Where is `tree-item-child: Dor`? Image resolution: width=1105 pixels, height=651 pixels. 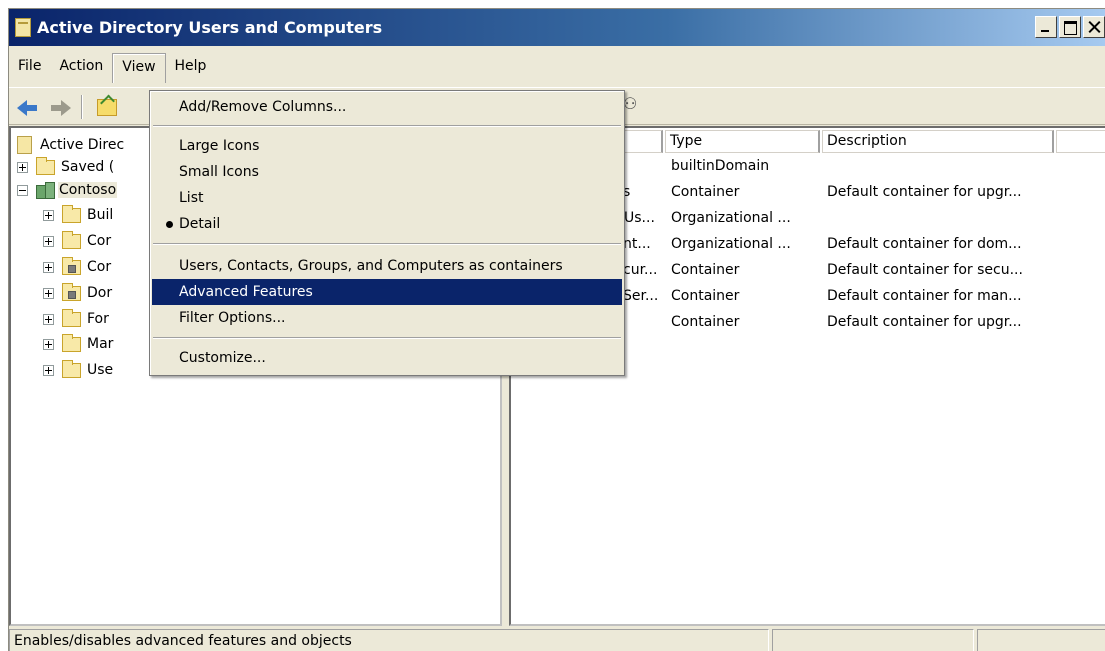
tree-item-child: Dor is located at coordinates (77, 293).